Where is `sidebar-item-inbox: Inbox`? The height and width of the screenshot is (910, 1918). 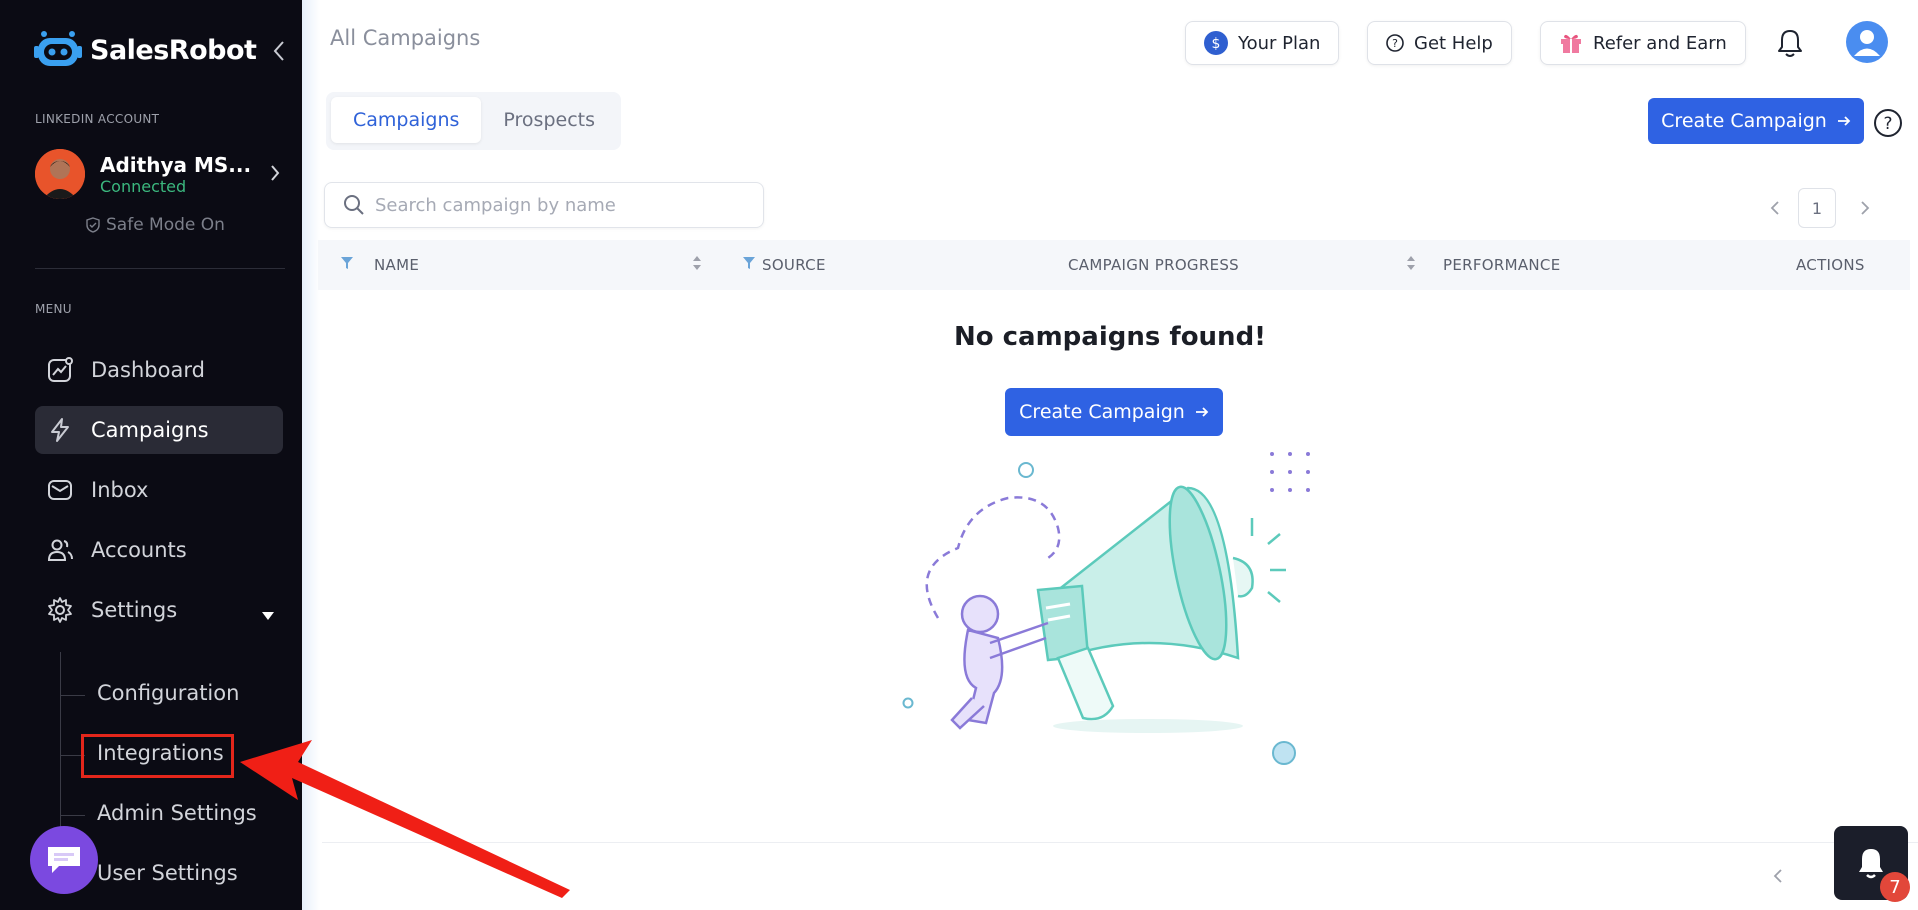
sidebar-item-inbox: Inbox is located at coordinates (159, 490).